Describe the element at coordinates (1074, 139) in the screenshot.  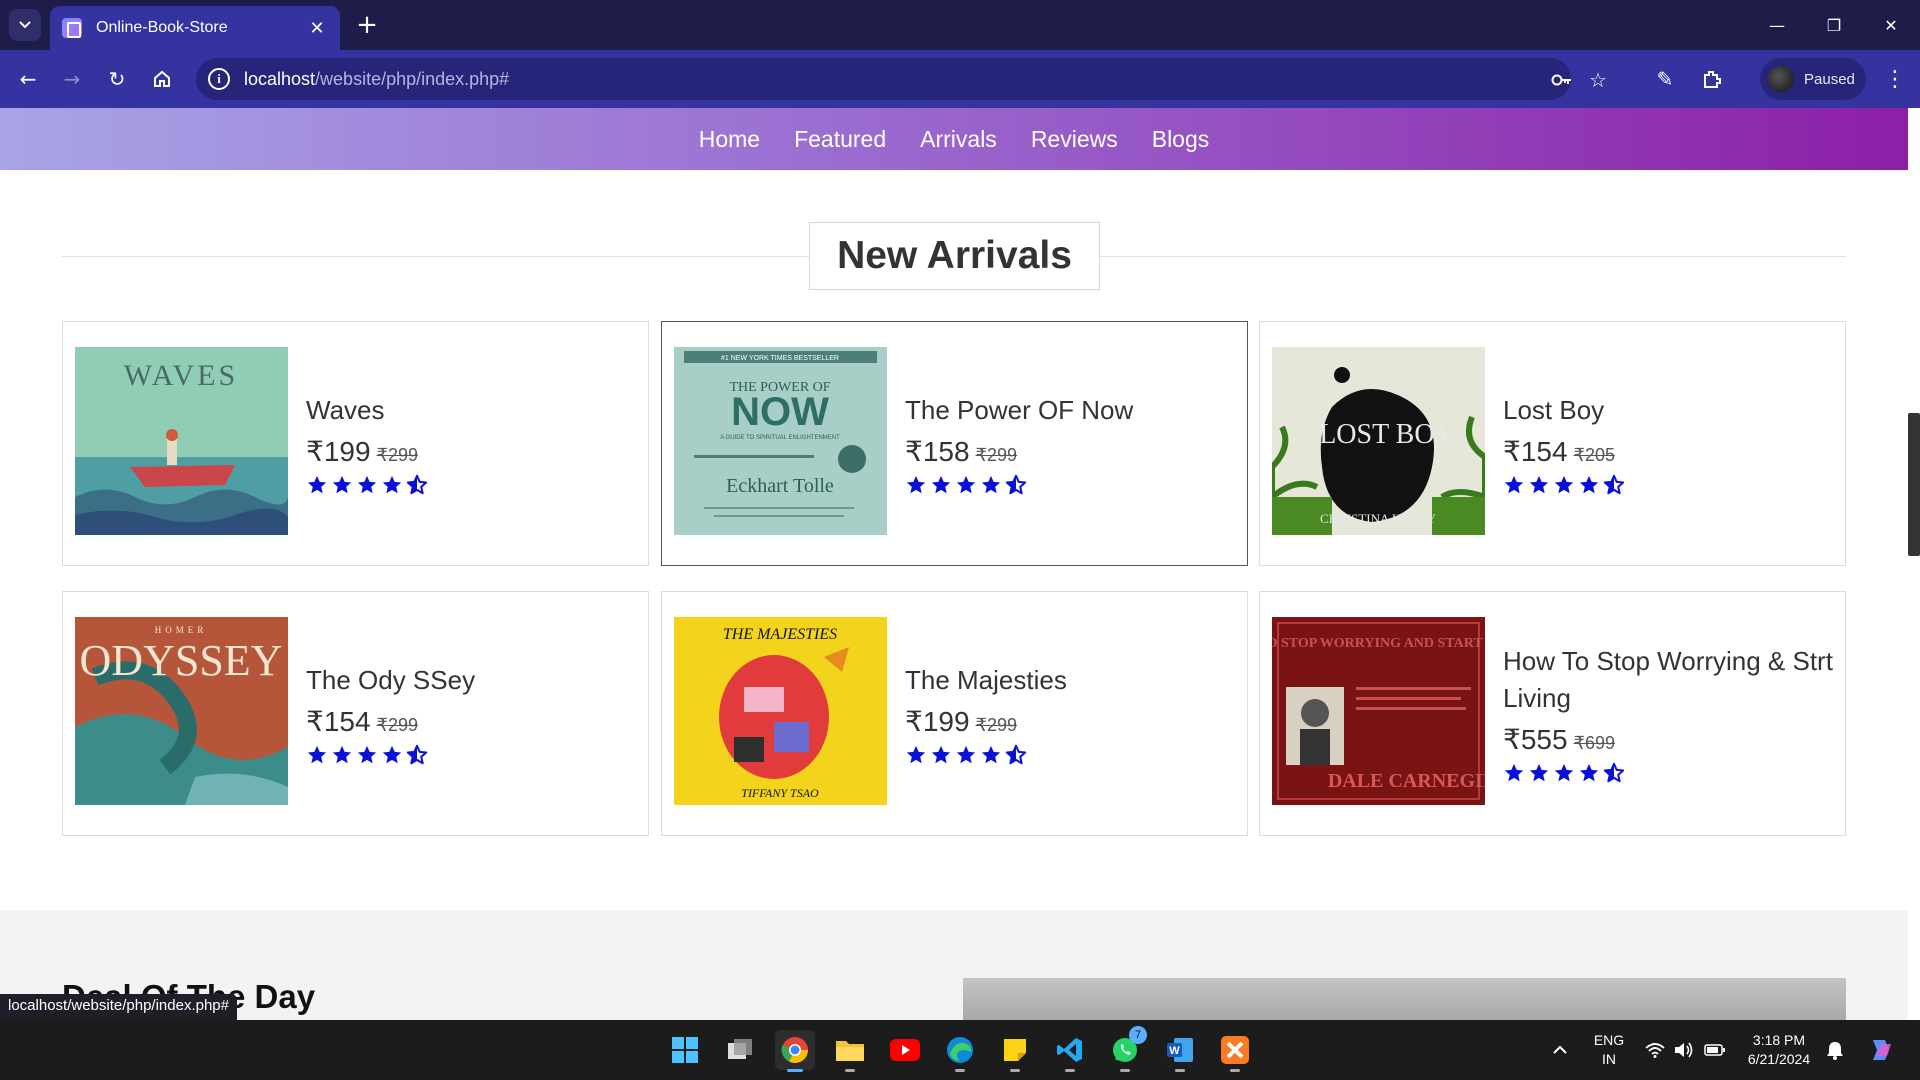
I see `nav-link-reviews: Reviews` at that location.